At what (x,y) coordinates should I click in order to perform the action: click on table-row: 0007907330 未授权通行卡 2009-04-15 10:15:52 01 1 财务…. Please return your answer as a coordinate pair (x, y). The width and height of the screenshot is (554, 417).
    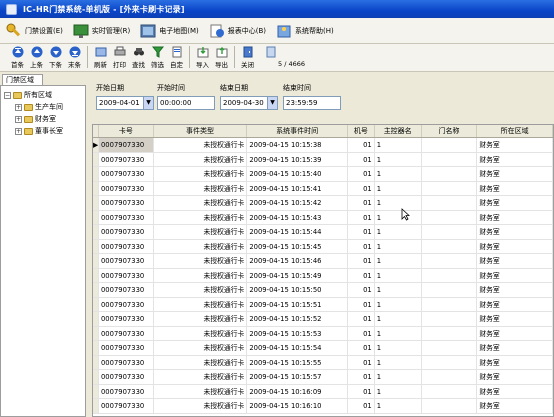
    Looking at the image, I should click on (323, 319).